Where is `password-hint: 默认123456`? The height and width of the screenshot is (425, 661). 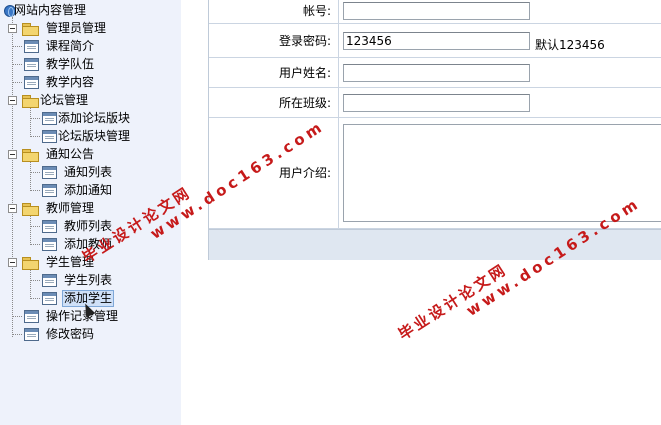
password-hint: 默认123456 is located at coordinates (570, 45).